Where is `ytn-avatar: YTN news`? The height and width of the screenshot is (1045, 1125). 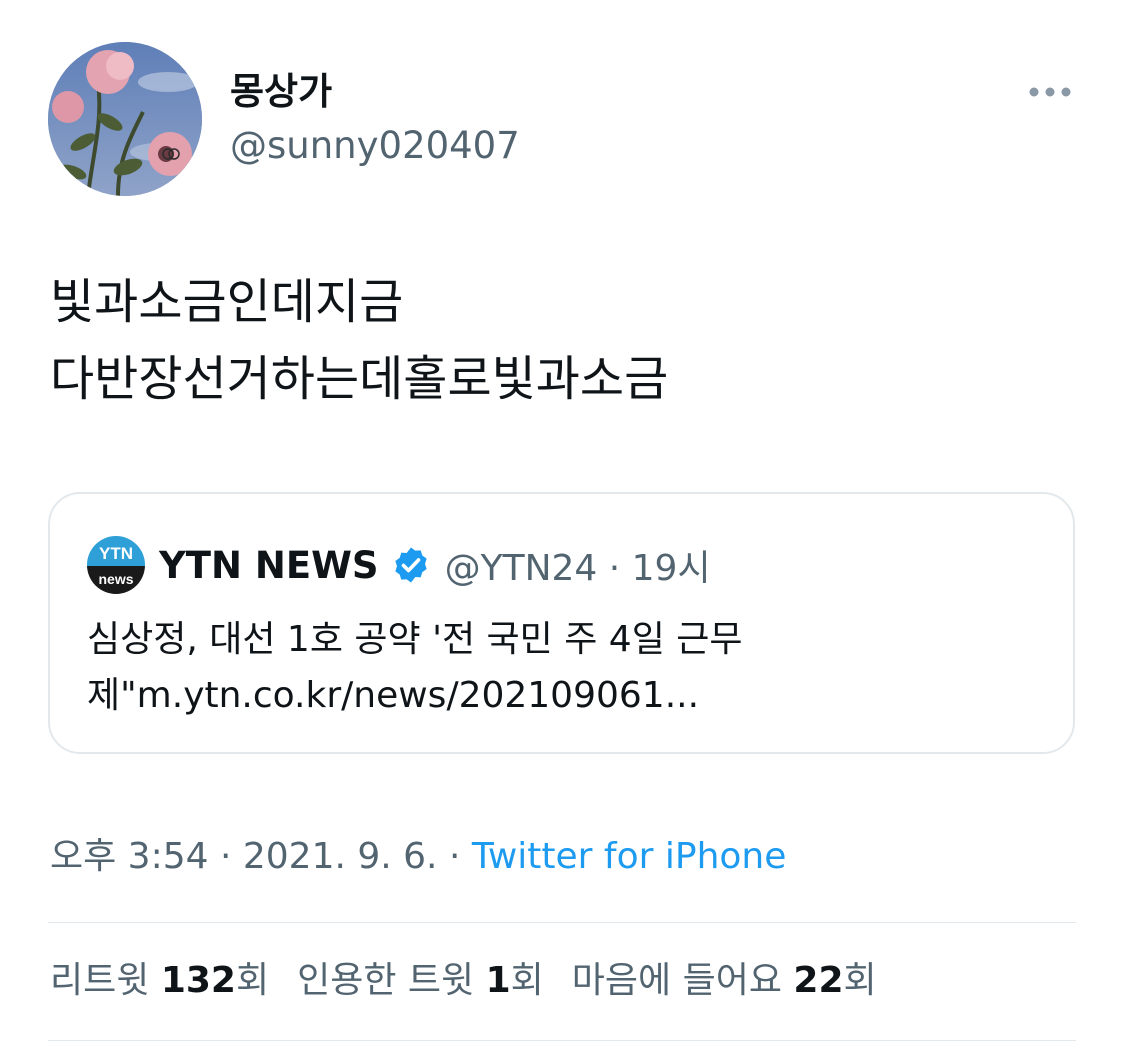 ytn-avatar: YTN news is located at coordinates (116, 565).